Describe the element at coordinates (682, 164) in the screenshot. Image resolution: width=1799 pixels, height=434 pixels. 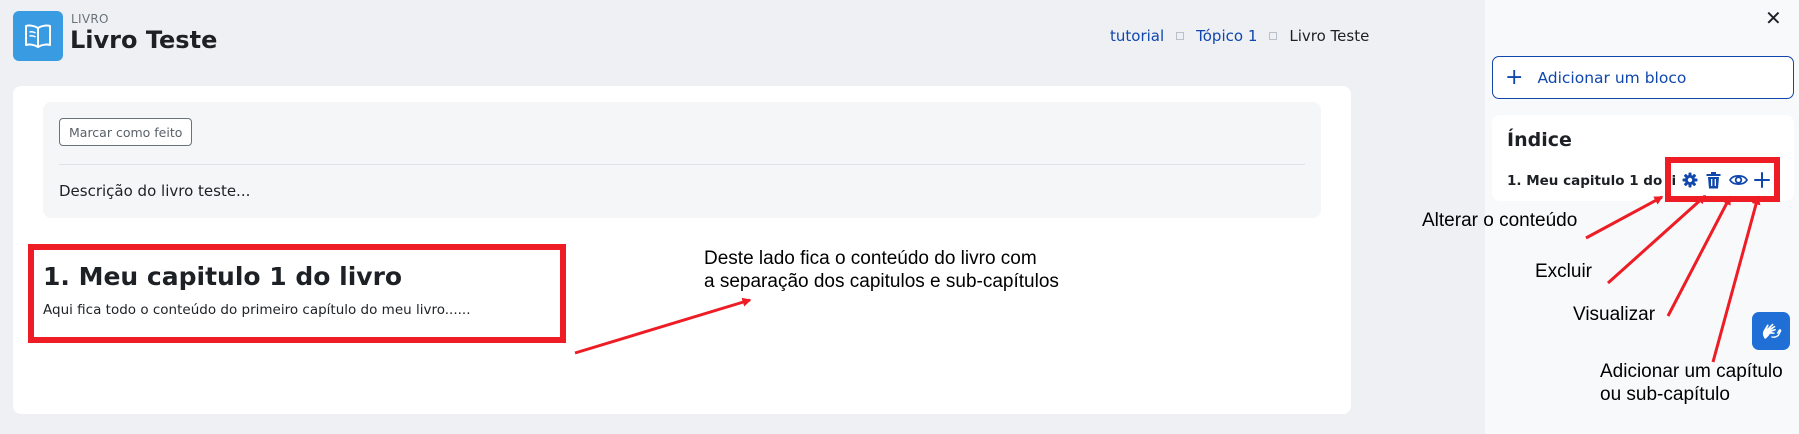
I see `divider` at that location.